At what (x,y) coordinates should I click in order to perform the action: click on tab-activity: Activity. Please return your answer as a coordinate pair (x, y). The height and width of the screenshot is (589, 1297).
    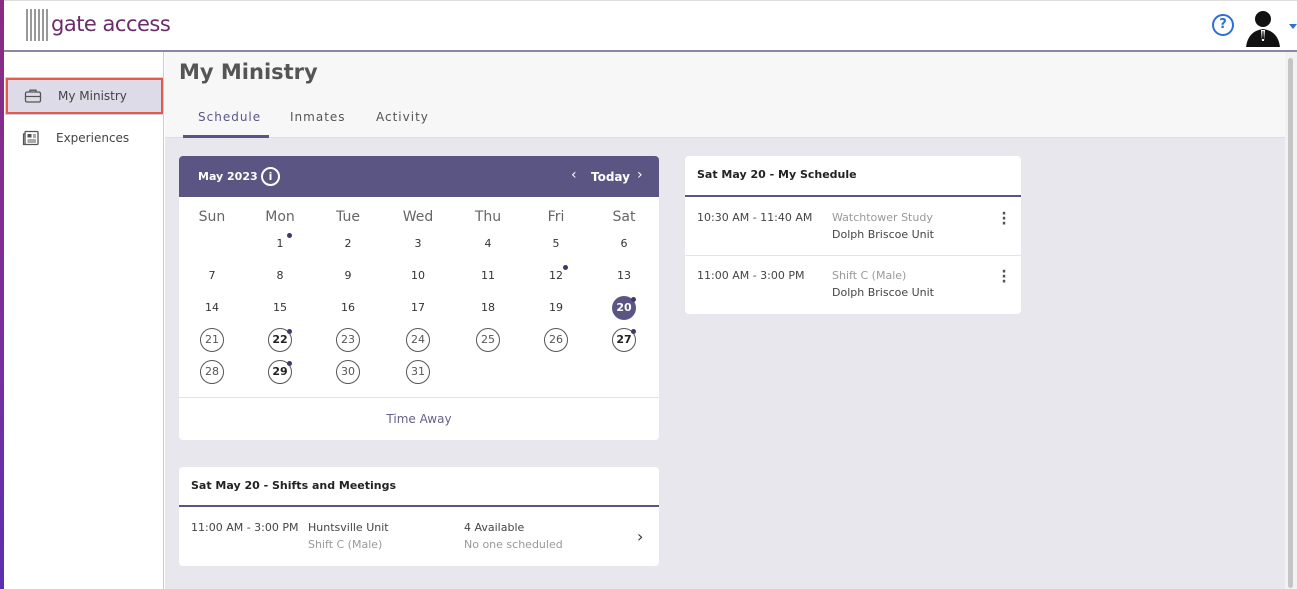
    Looking at the image, I should click on (402, 117).